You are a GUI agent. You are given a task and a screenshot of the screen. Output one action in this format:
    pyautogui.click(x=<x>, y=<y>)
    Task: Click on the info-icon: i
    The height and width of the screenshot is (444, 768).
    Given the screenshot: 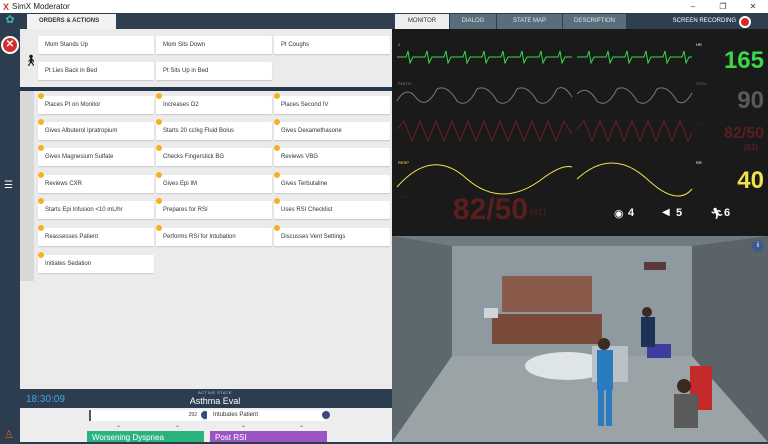 What is the action you would take?
    pyautogui.click(x=758, y=246)
    